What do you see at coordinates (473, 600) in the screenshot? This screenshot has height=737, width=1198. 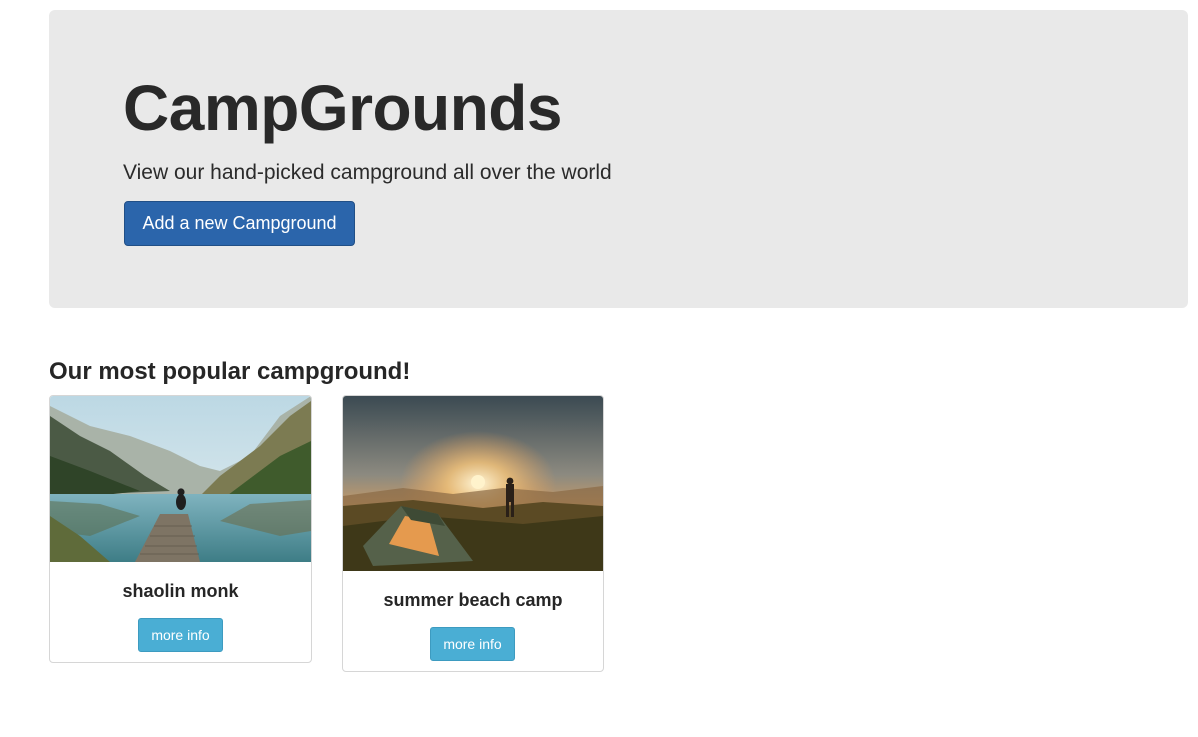 I see `campground-name: summer beach camp` at bounding box center [473, 600].